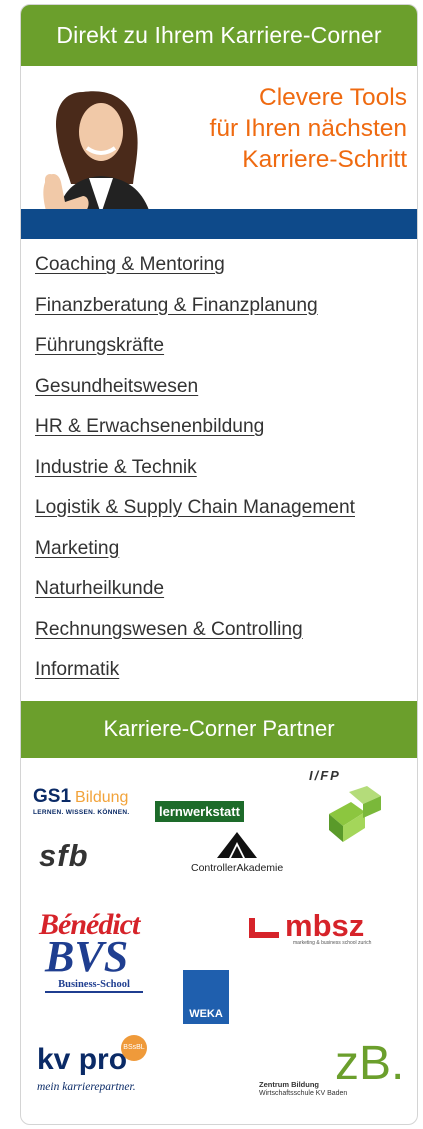 This screenshot has height=1129, width=423. What do you see at coordinates (219, 224) in the screenshot?
I see `banner-blue-bar` at bounding box center [219, 224].